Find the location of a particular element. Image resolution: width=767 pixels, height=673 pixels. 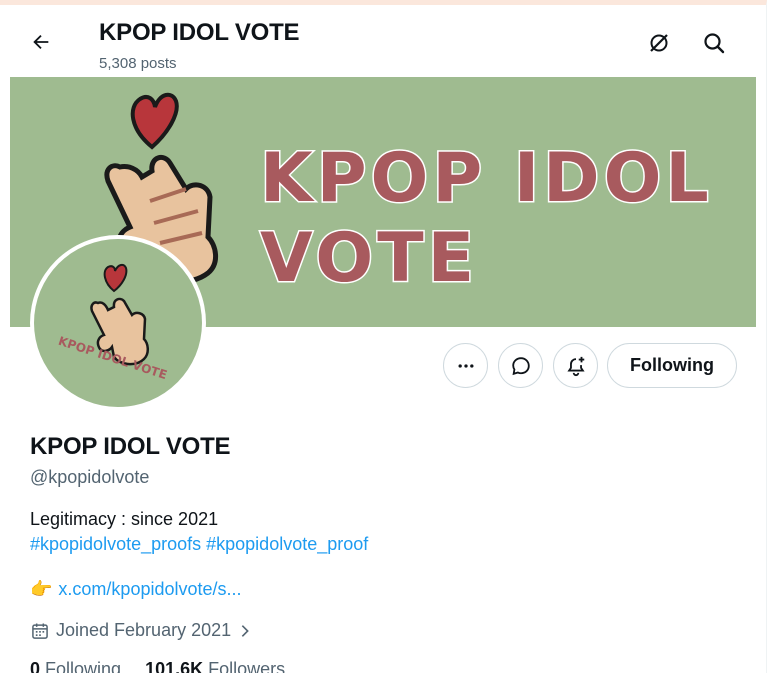

following-label: Following is located at coordinates (83, 666).